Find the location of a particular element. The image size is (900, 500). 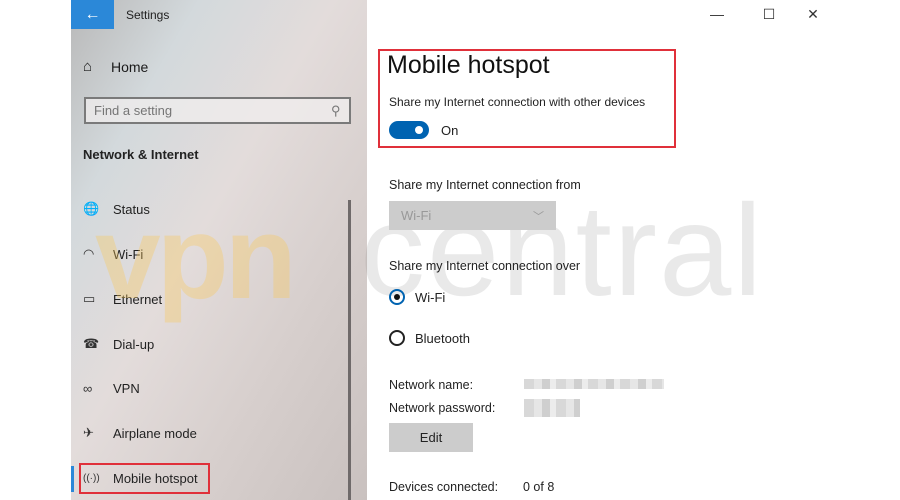

minimize-button: — is located at coordinates (717, 14).